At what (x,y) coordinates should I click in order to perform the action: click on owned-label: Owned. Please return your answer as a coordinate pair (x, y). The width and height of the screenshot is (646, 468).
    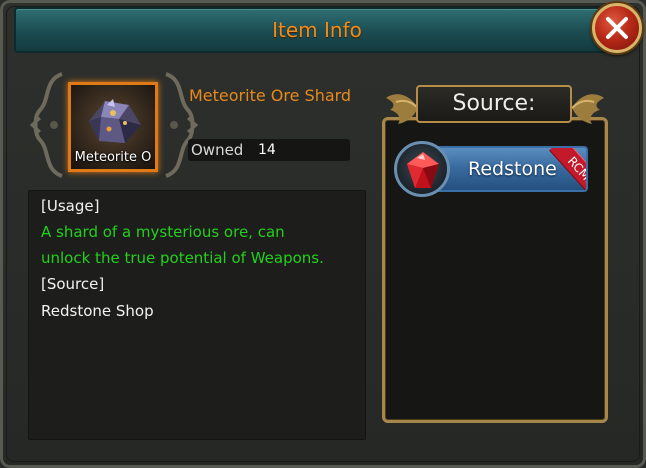
    Looking at the image, I should click on (217, 150).